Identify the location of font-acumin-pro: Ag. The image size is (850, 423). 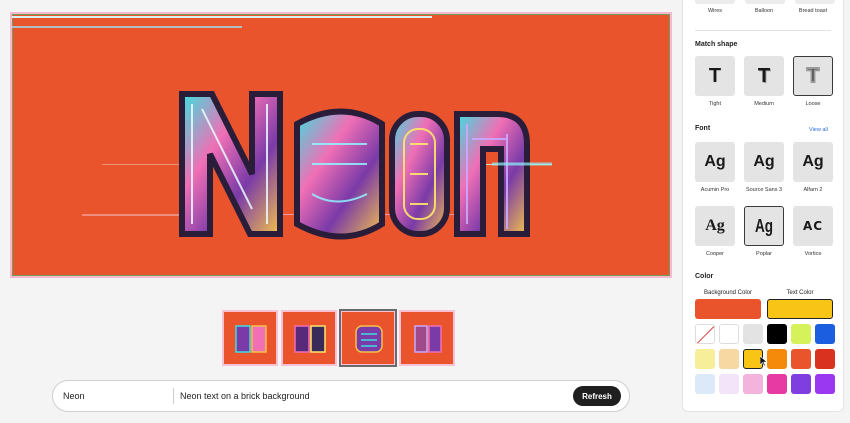
(715, 162).